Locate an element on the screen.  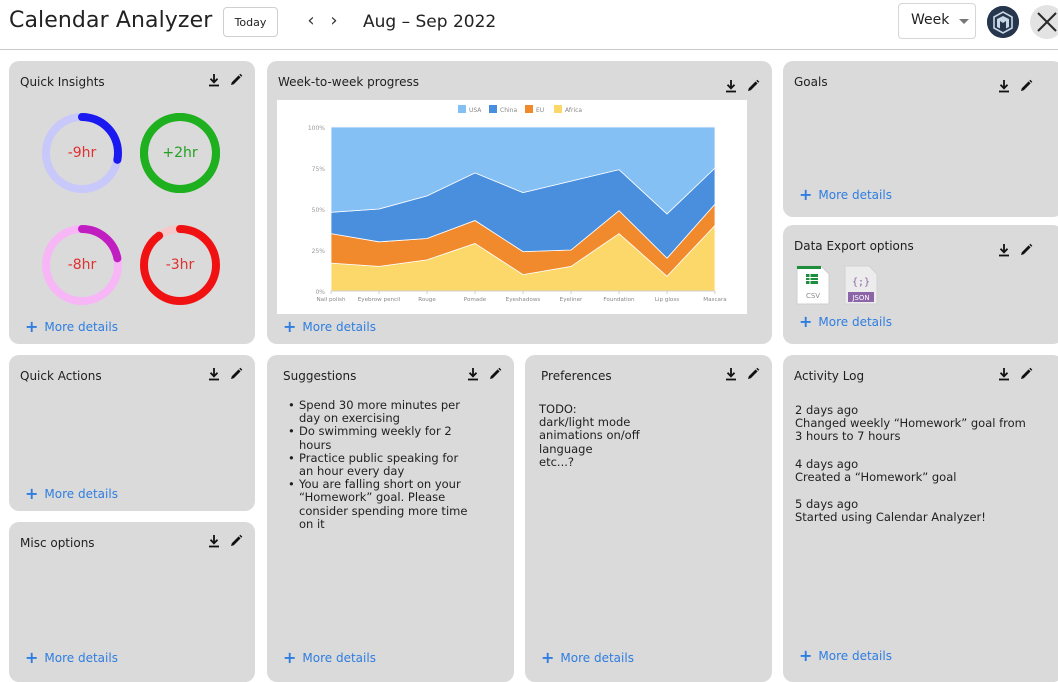
pref-line: etc...? is located at coordinates (556, 461).